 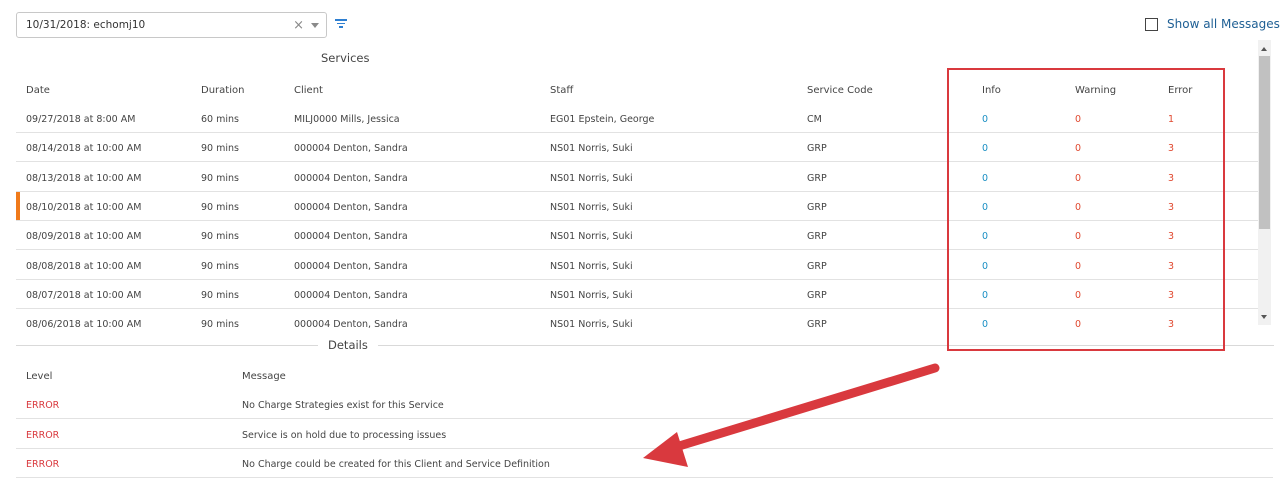 What do you see at coordinates (561, 90) in the screenshot?
I see `column-header-staff: Staff` at bounding box center [561, 90].